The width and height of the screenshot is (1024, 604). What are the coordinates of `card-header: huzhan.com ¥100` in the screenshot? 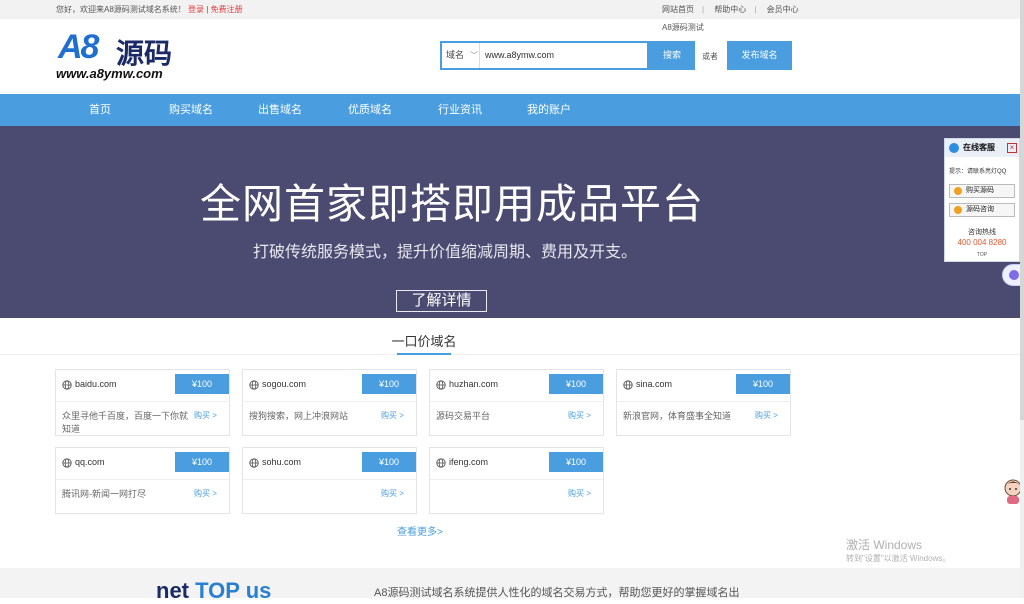 It's located at (516, 386).